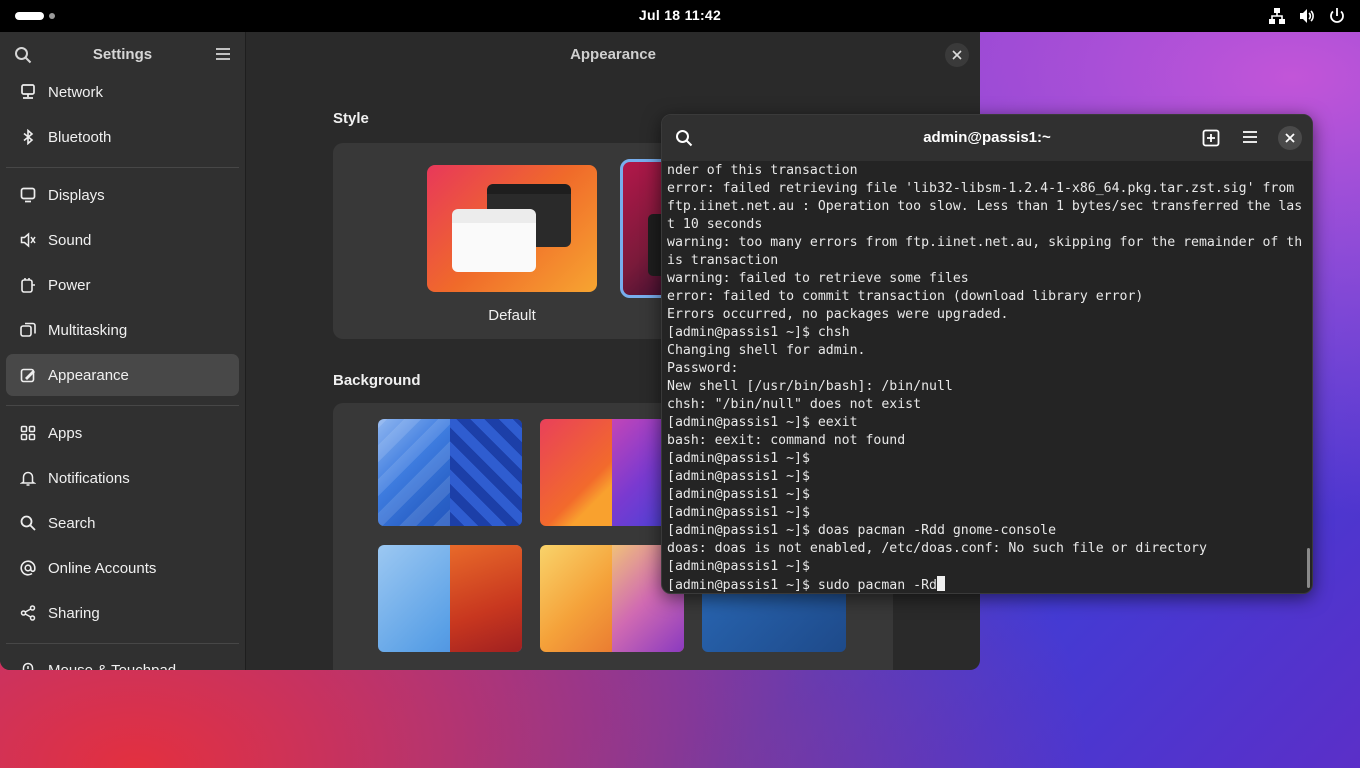  I want to click on sidebar-item-online-accounts: Online Accounts, so click(122, 568).